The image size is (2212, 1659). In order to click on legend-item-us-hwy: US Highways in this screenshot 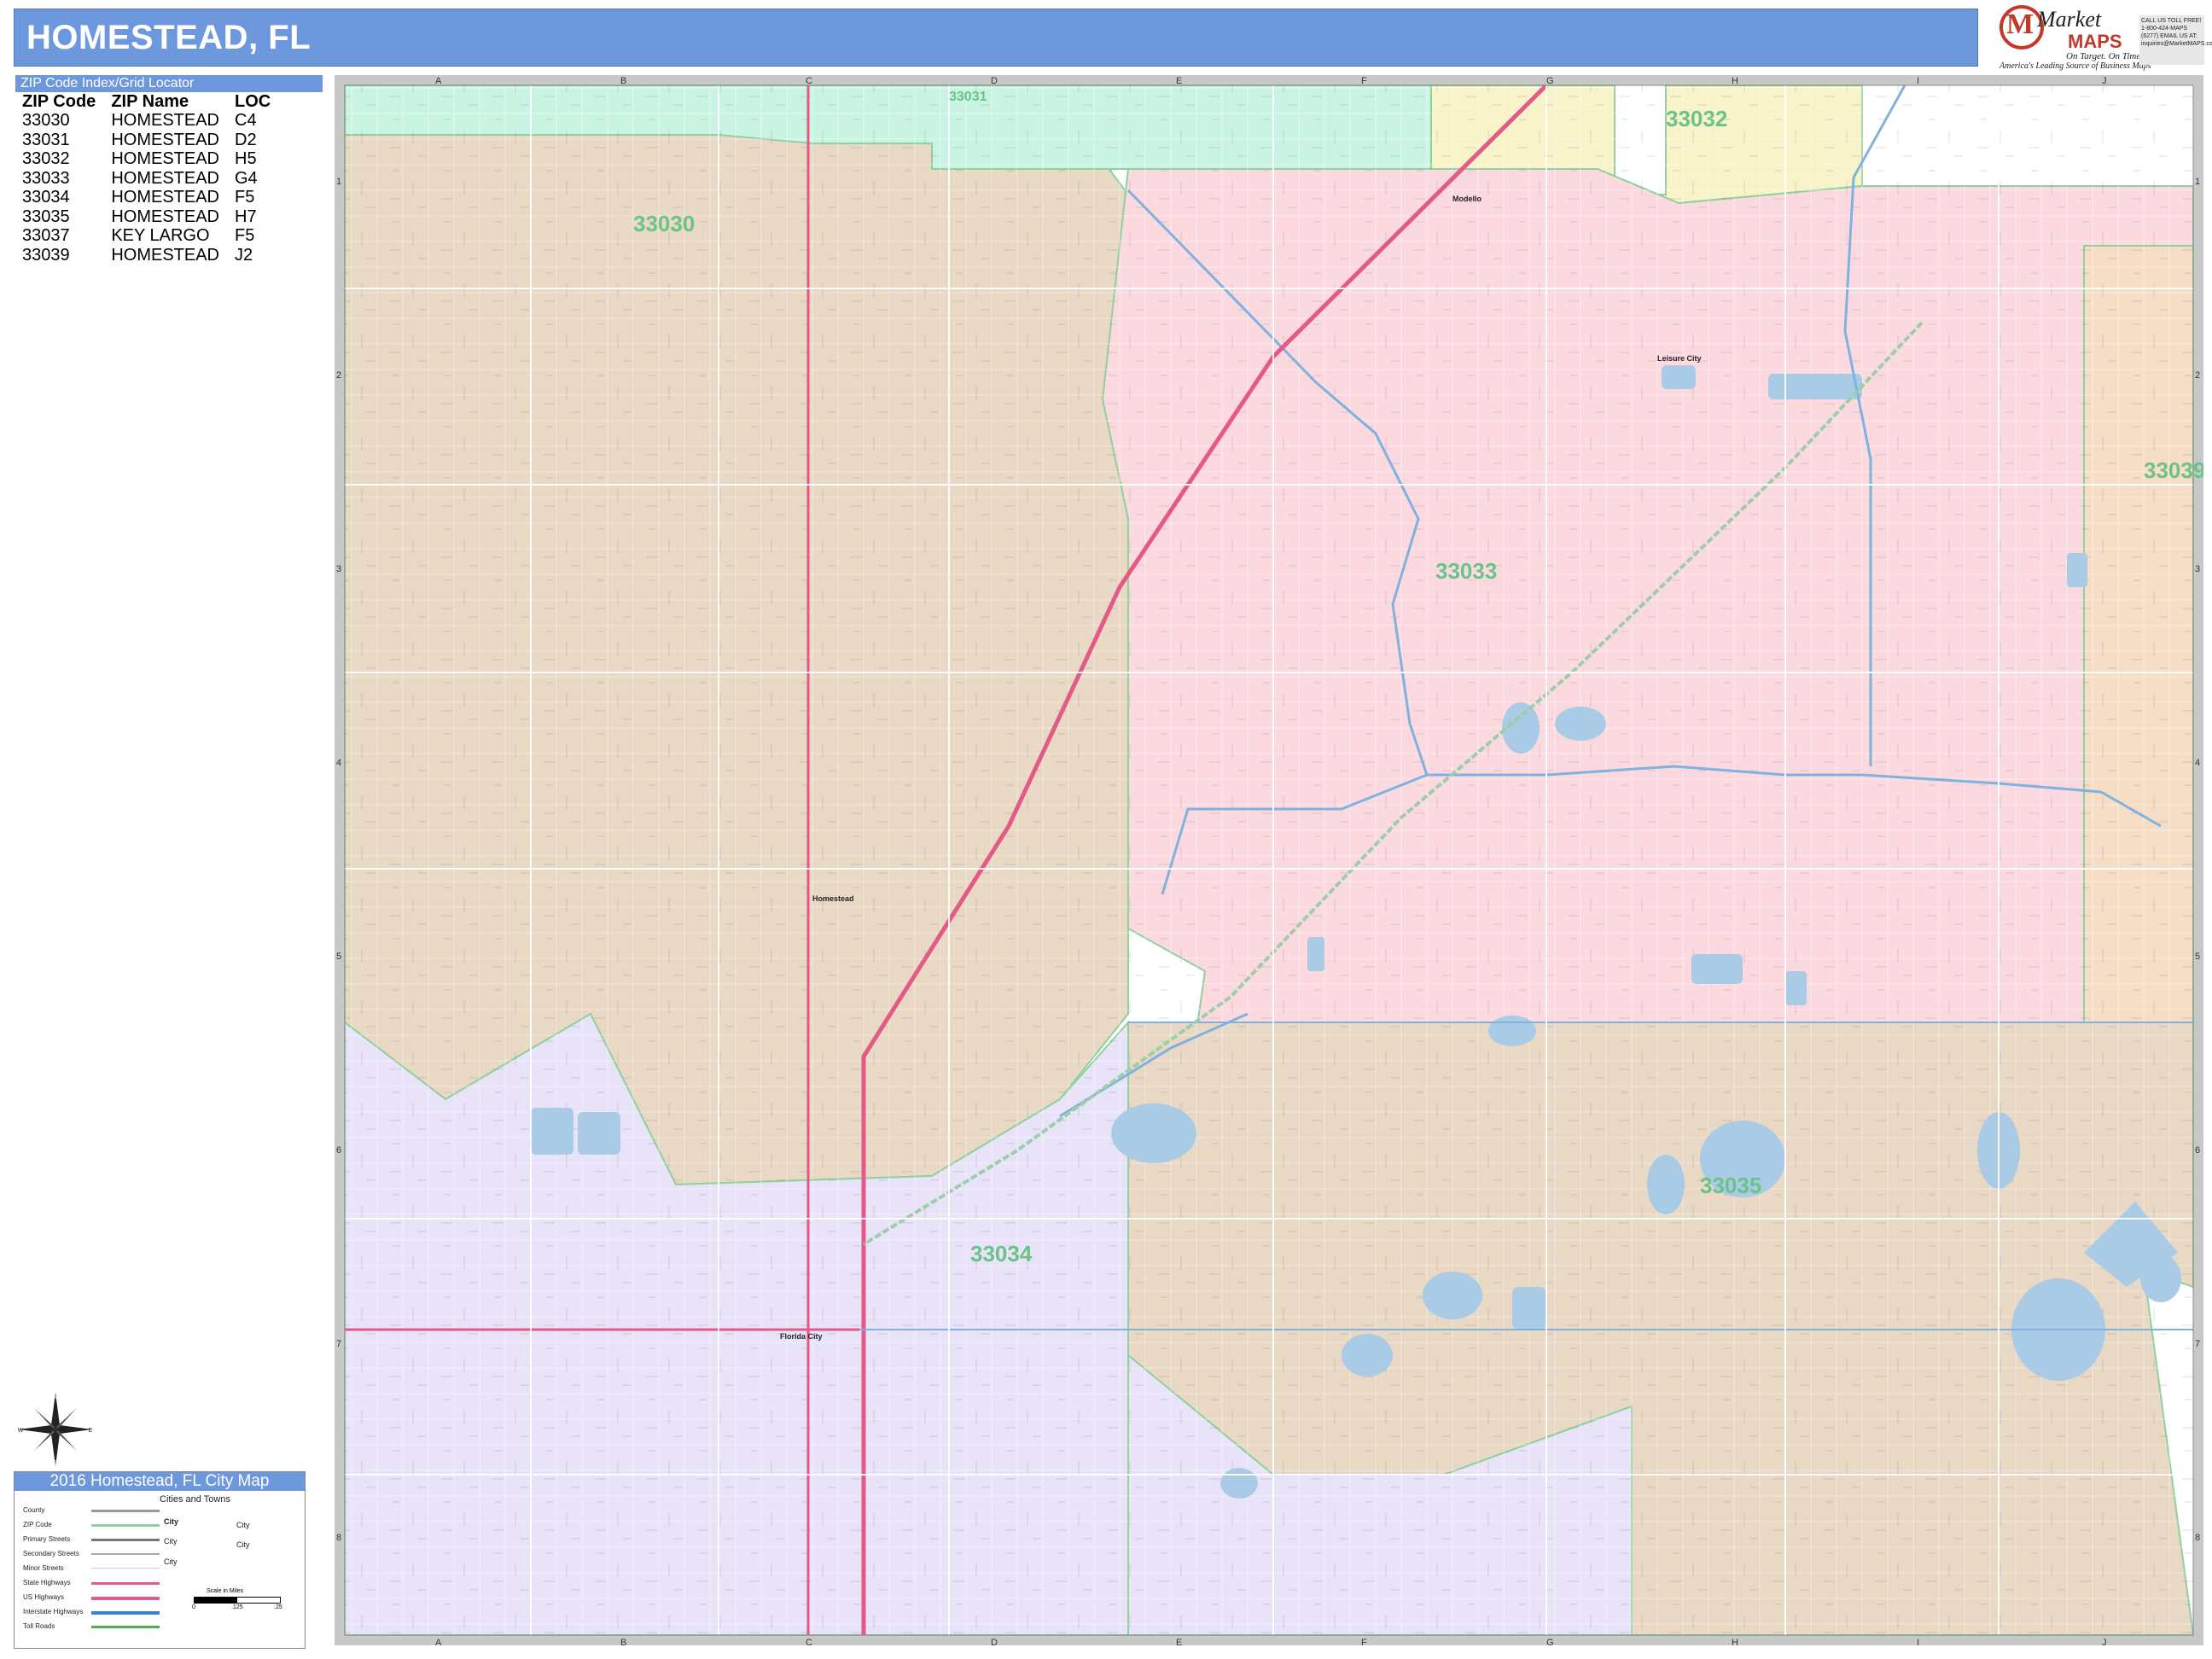, I will do `click(44, 1597)`.